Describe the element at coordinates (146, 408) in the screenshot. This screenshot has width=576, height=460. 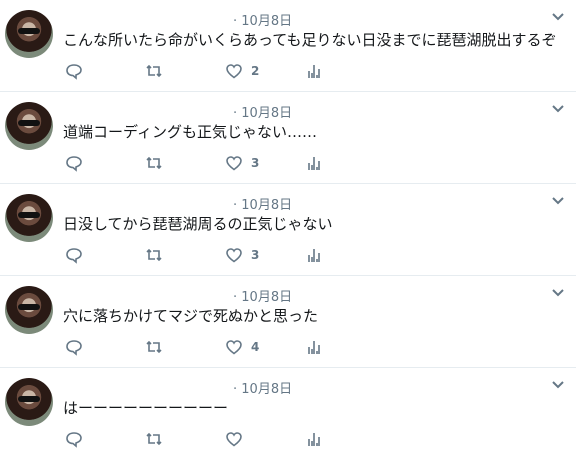
I see `tweet-text: はーーーーーーーーーー` at that location.